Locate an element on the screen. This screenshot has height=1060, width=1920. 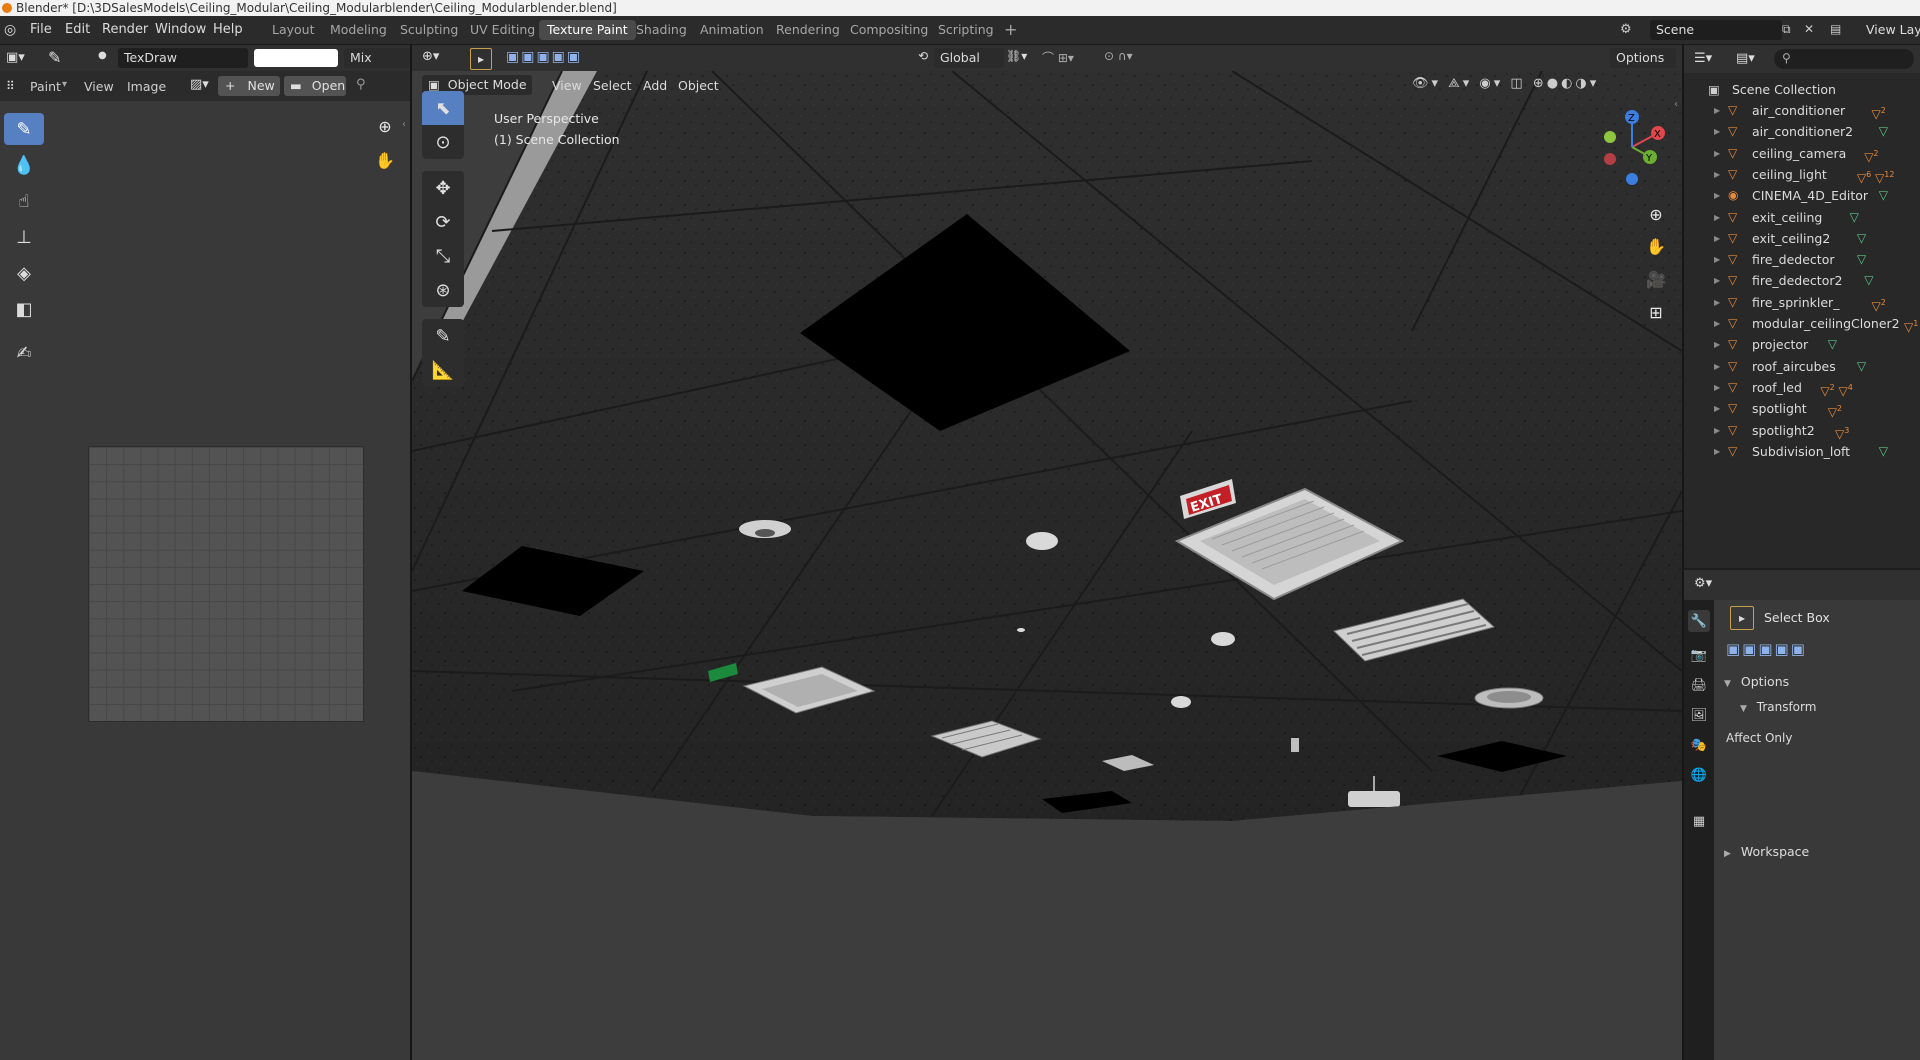
transform-tool: ⊛ is located at coordinates (443, 290).